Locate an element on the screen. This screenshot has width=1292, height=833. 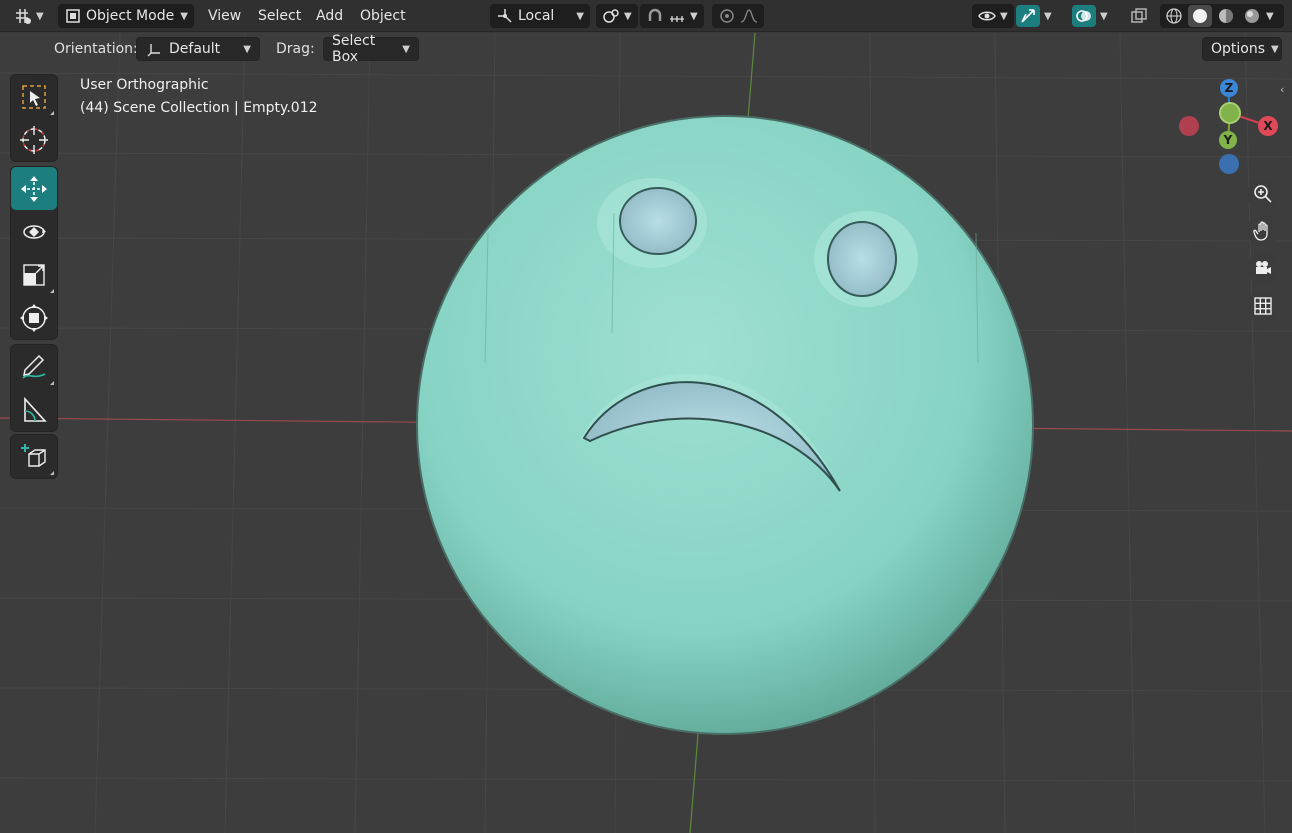
overlays-toggle: ▼ is located at coordinates (1090, 16).